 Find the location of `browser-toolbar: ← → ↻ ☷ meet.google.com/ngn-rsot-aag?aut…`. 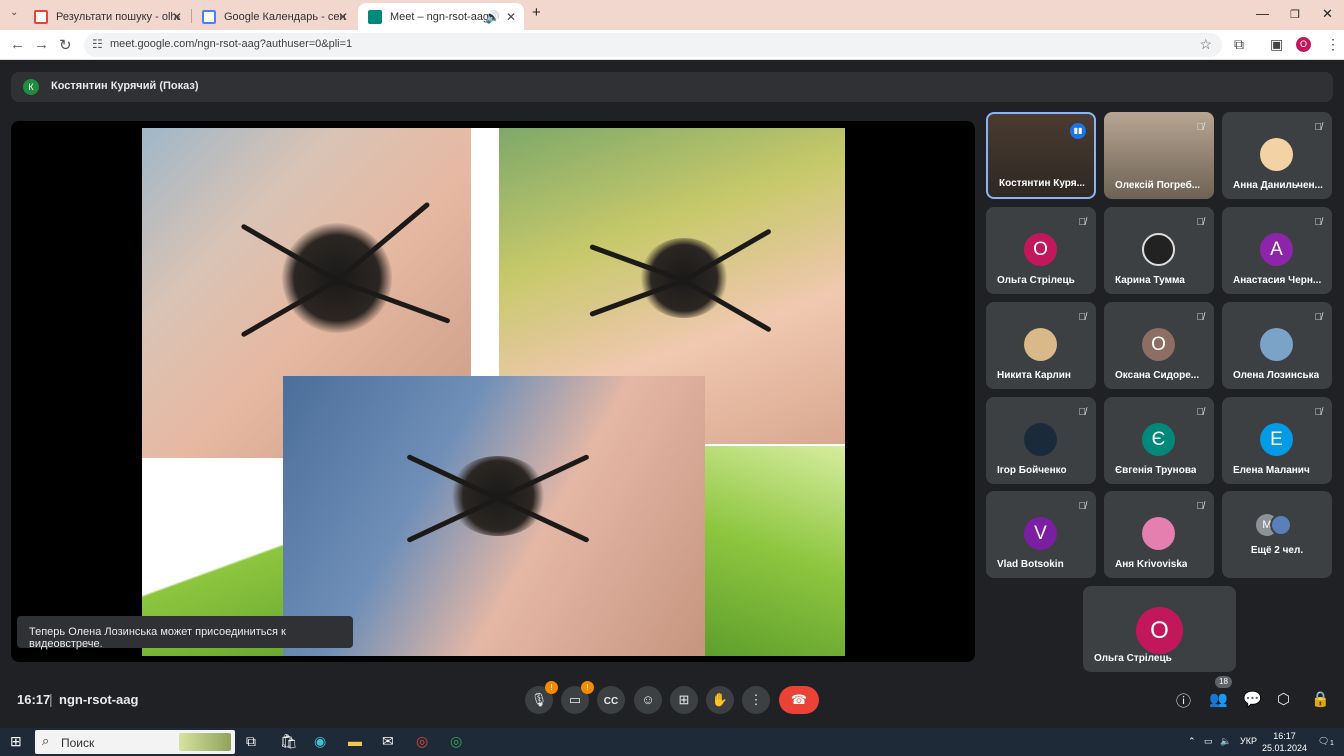

browser-toolbar: ← → ↻ ☷ meet.google.com/ngn-rsot-aag?aut… is located at coordinates (672, 45).